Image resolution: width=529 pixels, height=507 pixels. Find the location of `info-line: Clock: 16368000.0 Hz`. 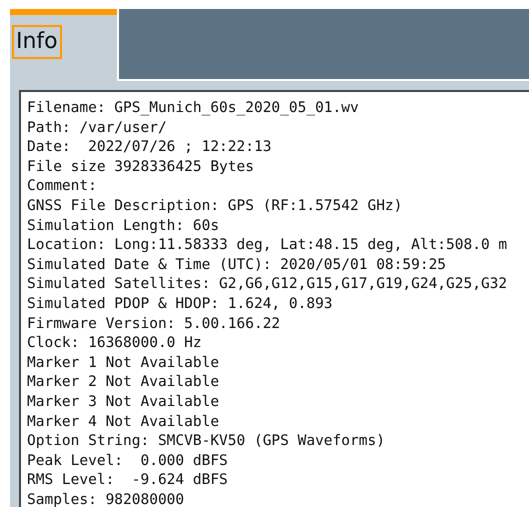

info-line: Clock: 16368000.0 Hz is located at coordinates (115, 344).